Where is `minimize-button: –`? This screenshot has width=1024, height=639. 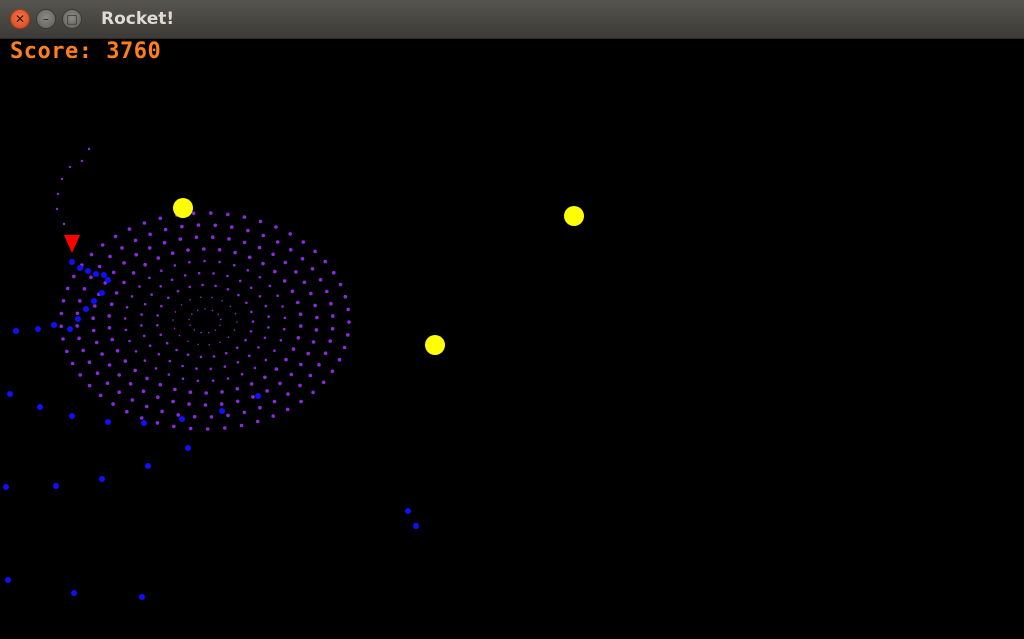 minimize-button: – is located at coordinates (46, 19).